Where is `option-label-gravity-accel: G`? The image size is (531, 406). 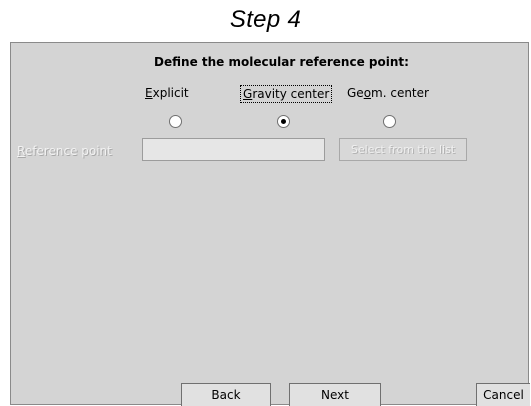 option-label-gravity-accel: G is located at coordinates (248, 94).